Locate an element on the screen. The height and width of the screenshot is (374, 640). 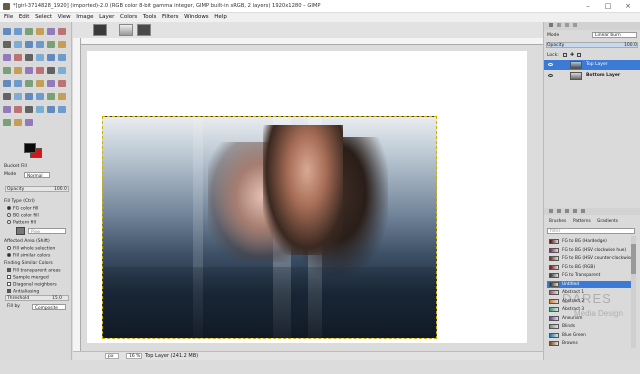
paths-tab-icon is located at coordinates (567, 25).